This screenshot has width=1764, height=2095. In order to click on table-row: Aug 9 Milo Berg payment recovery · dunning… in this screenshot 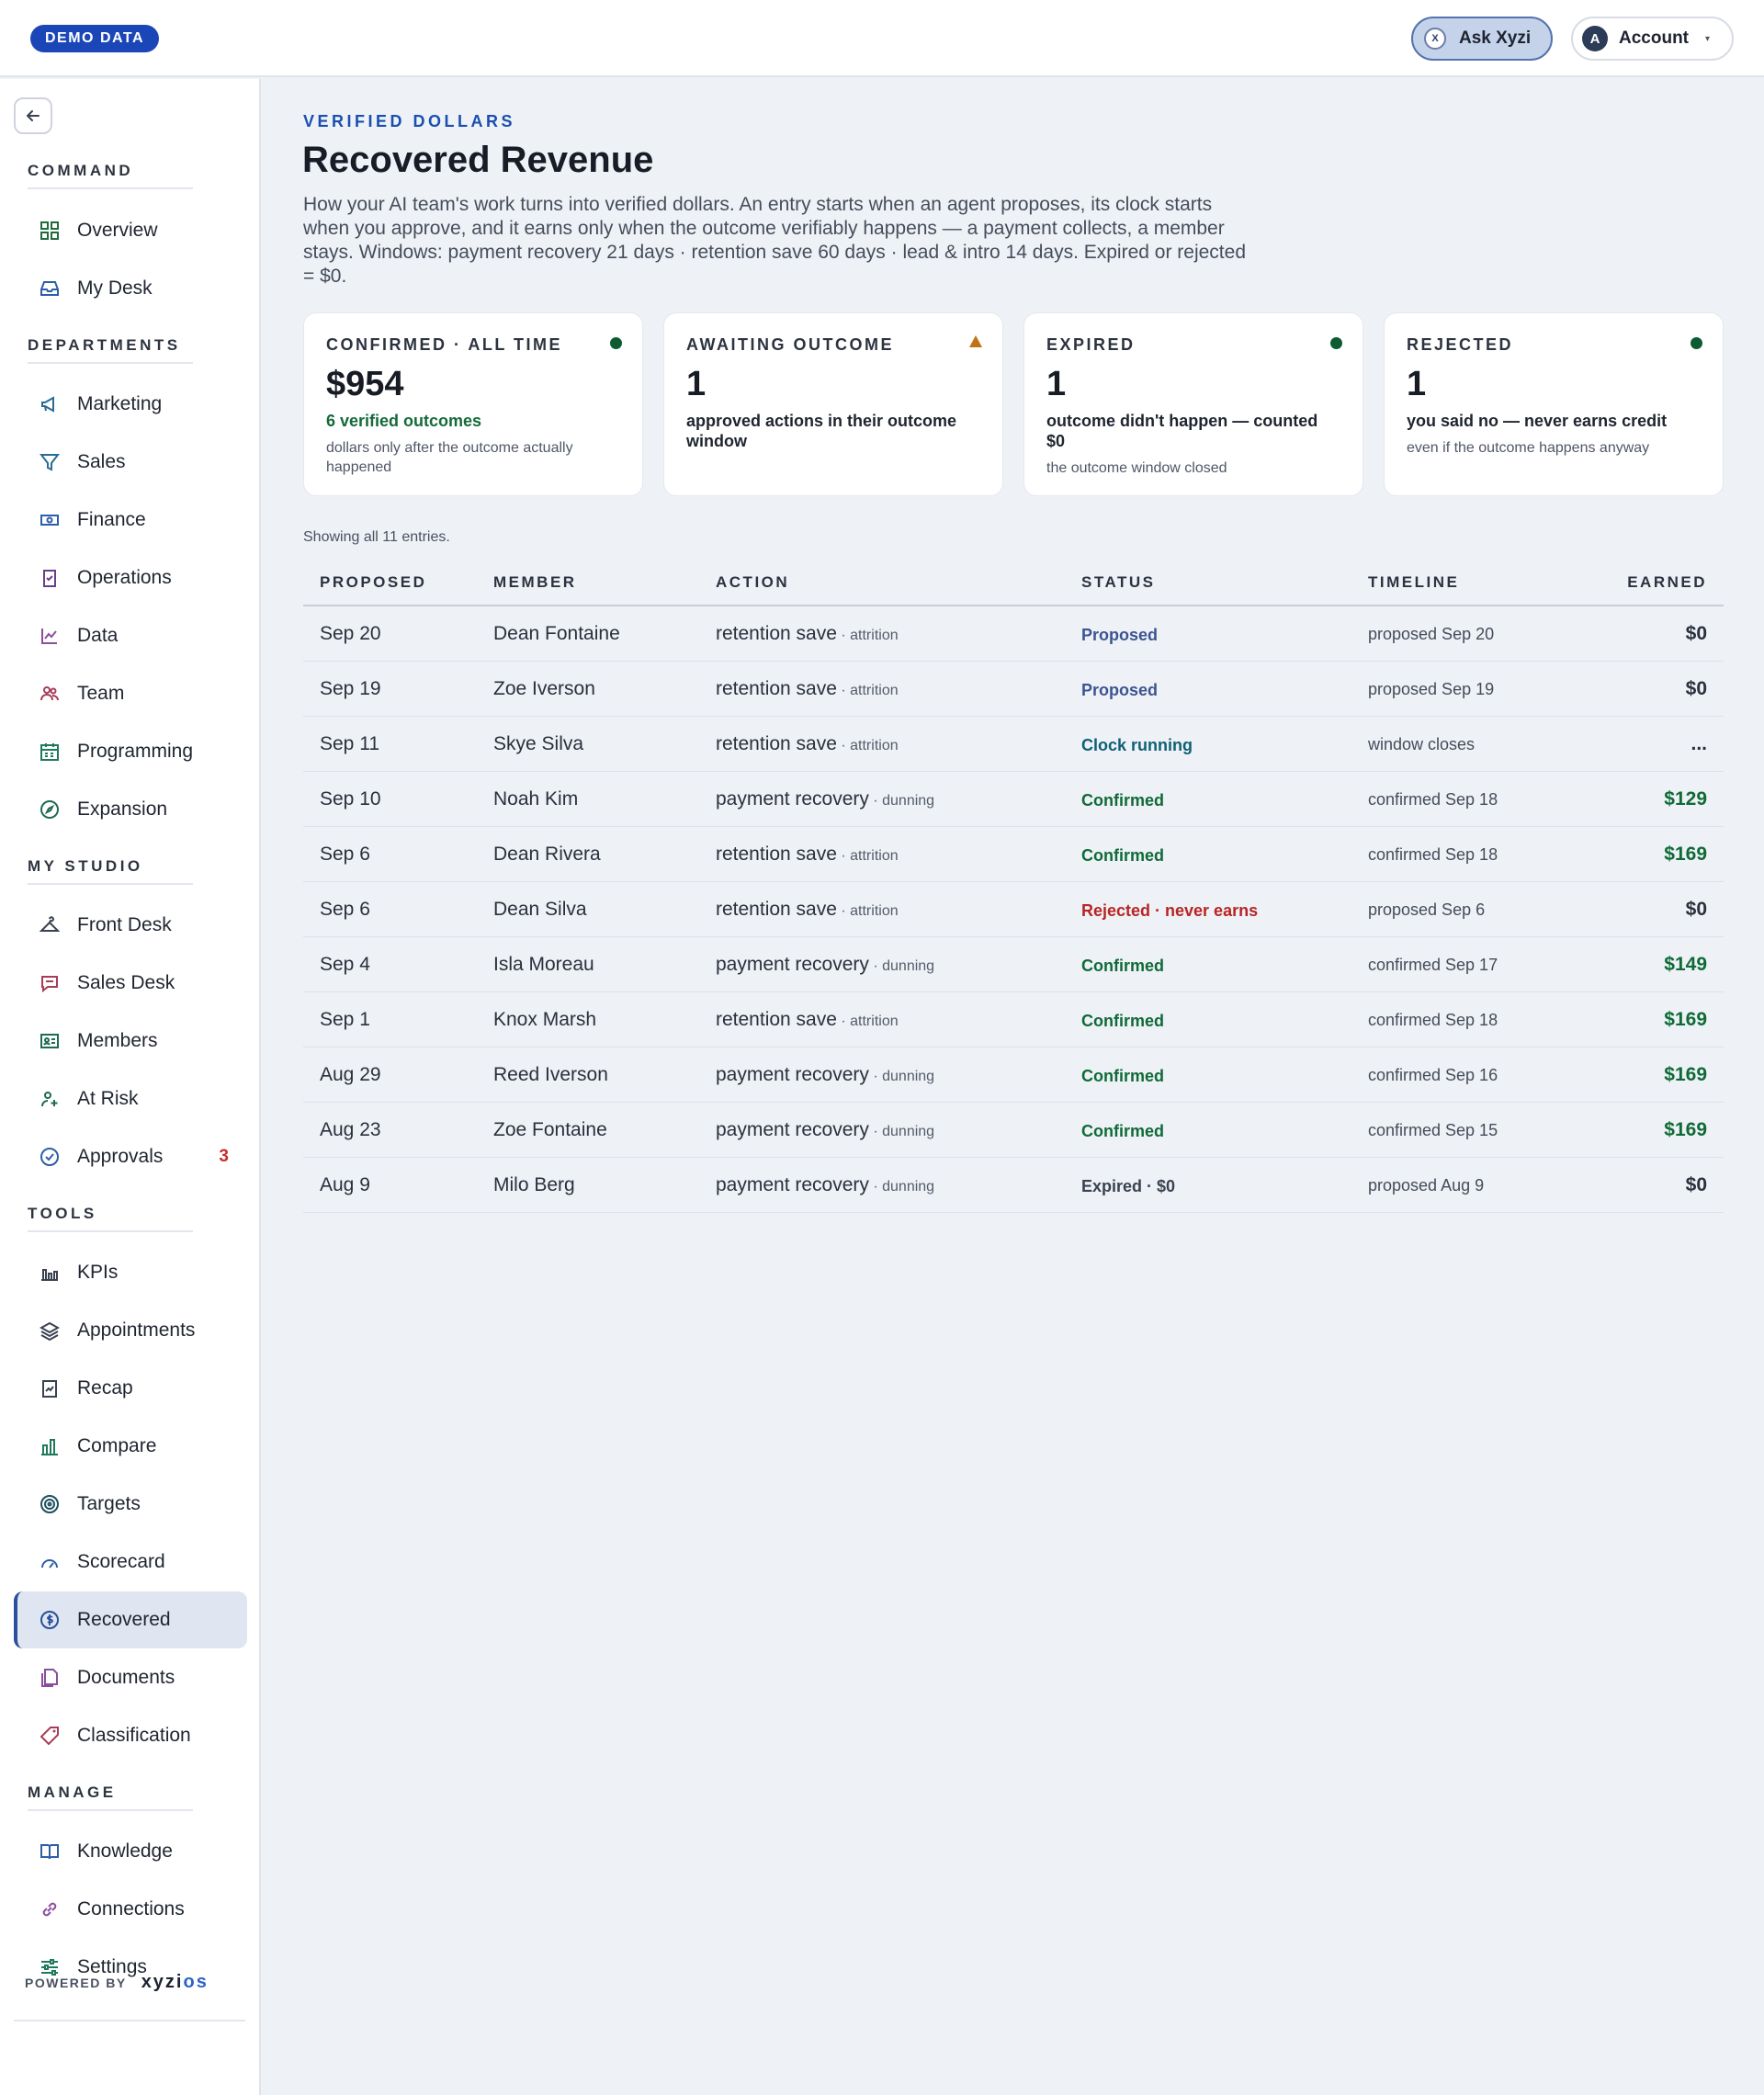, I will do `click(1014, 1185)`.